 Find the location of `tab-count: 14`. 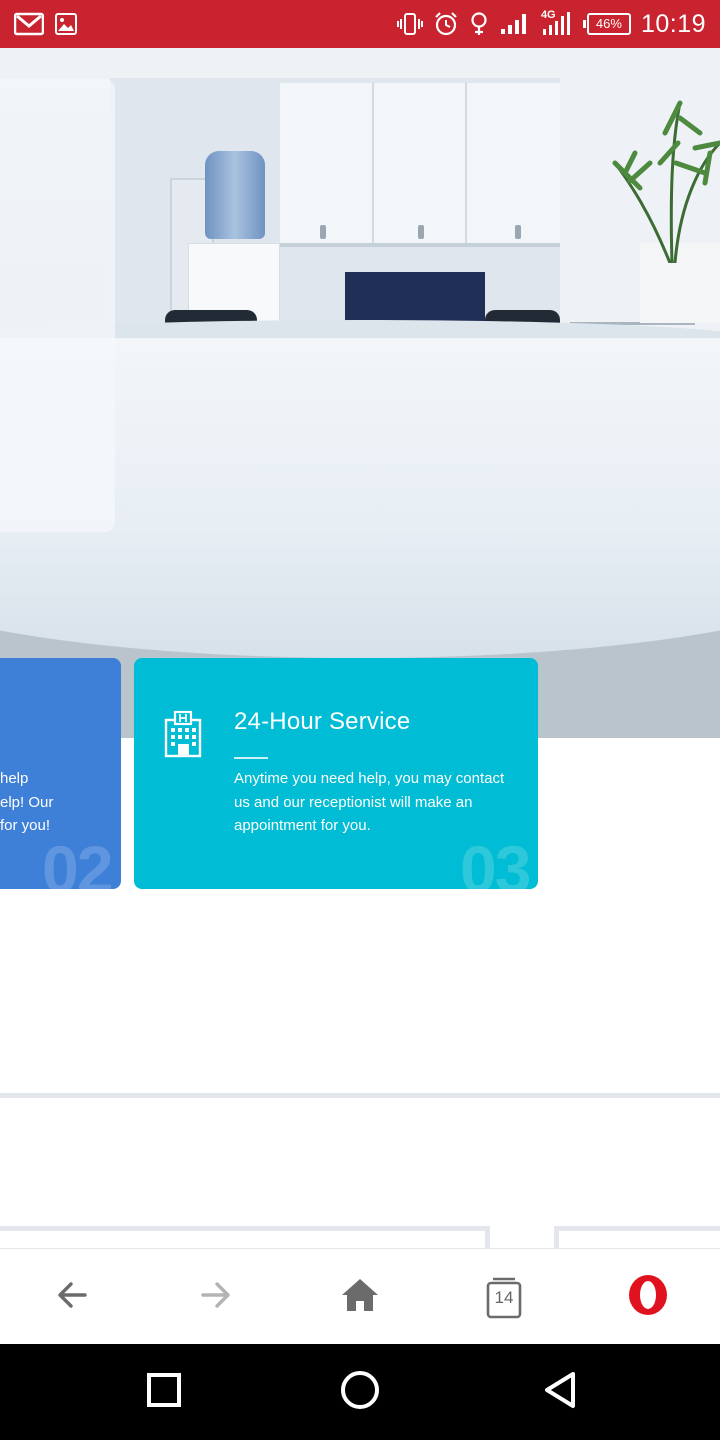

tab-count: 14 is located at coordinates (504, 1297).